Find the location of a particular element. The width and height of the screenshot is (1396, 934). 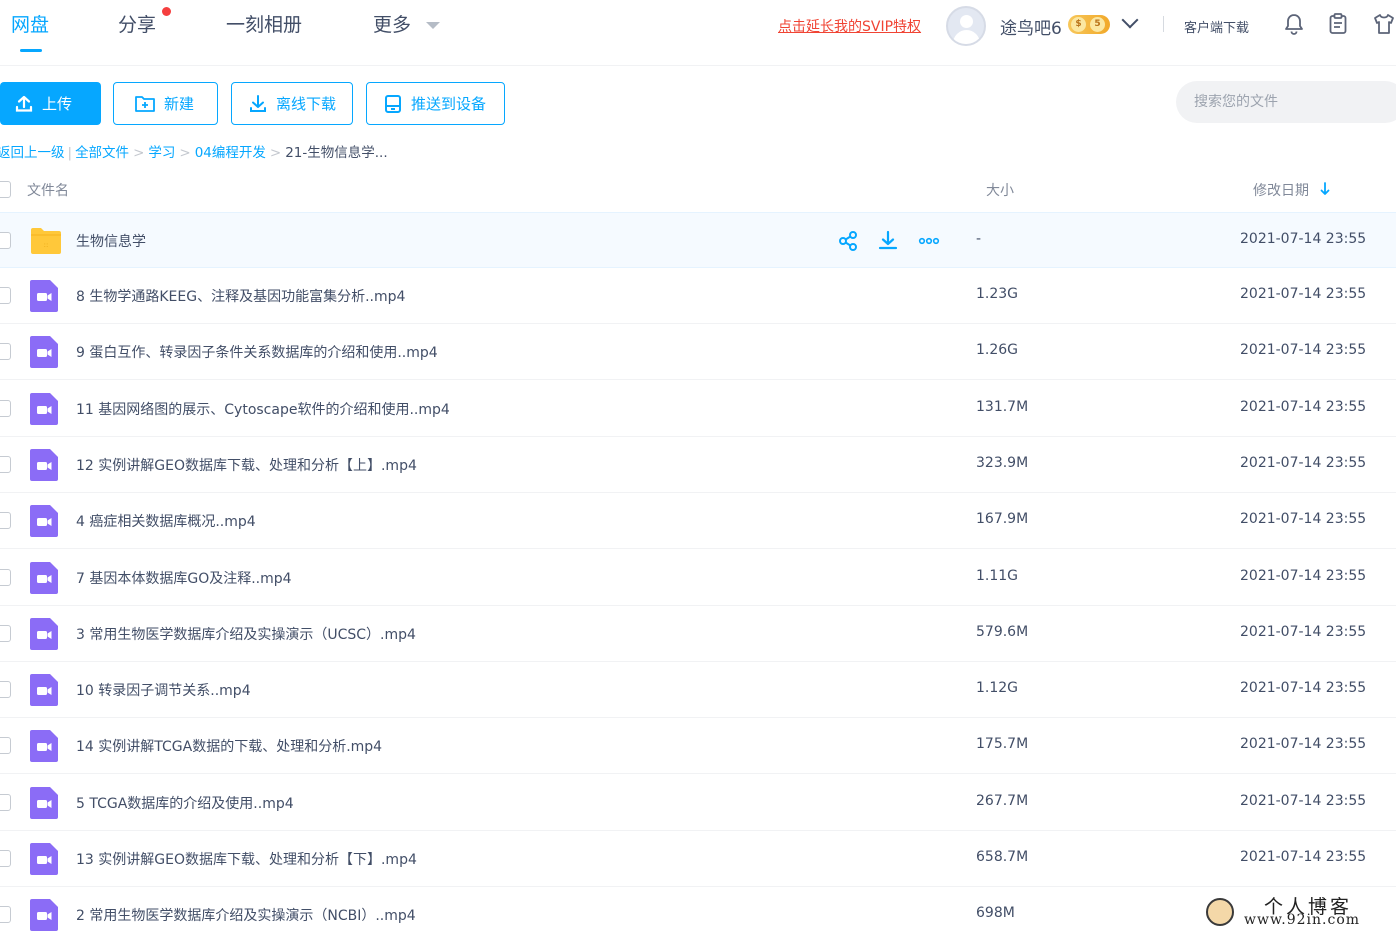

column-header-name: 文件名 is located at coordinates (48, 190).